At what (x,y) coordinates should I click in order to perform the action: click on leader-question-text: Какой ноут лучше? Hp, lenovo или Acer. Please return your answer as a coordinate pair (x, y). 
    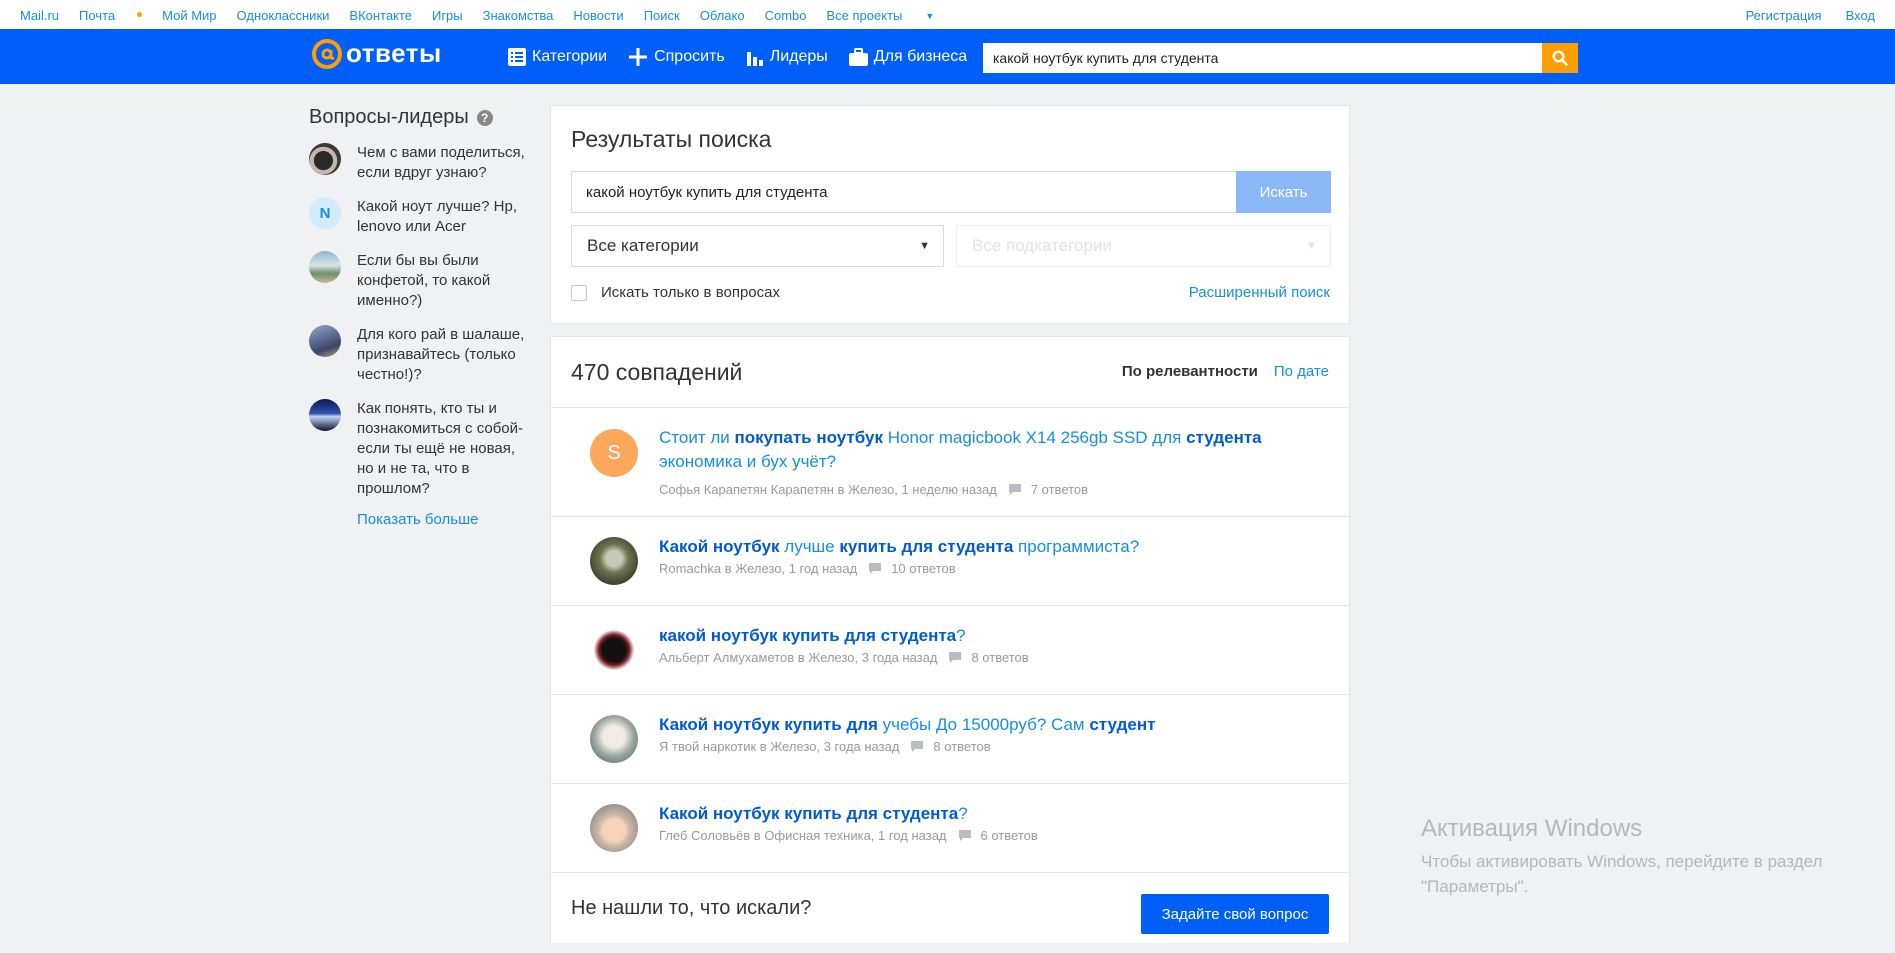
    Looking at the image, I should click on (437, 216).